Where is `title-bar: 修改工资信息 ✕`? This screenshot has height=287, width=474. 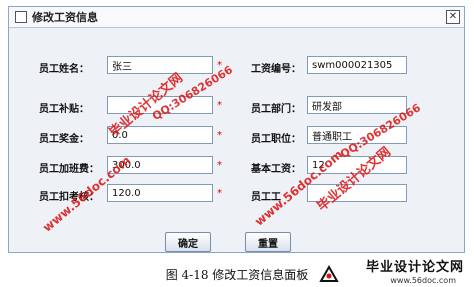
title-bar: 修改工资信息 ✕ is located at coordinates (236, 17).